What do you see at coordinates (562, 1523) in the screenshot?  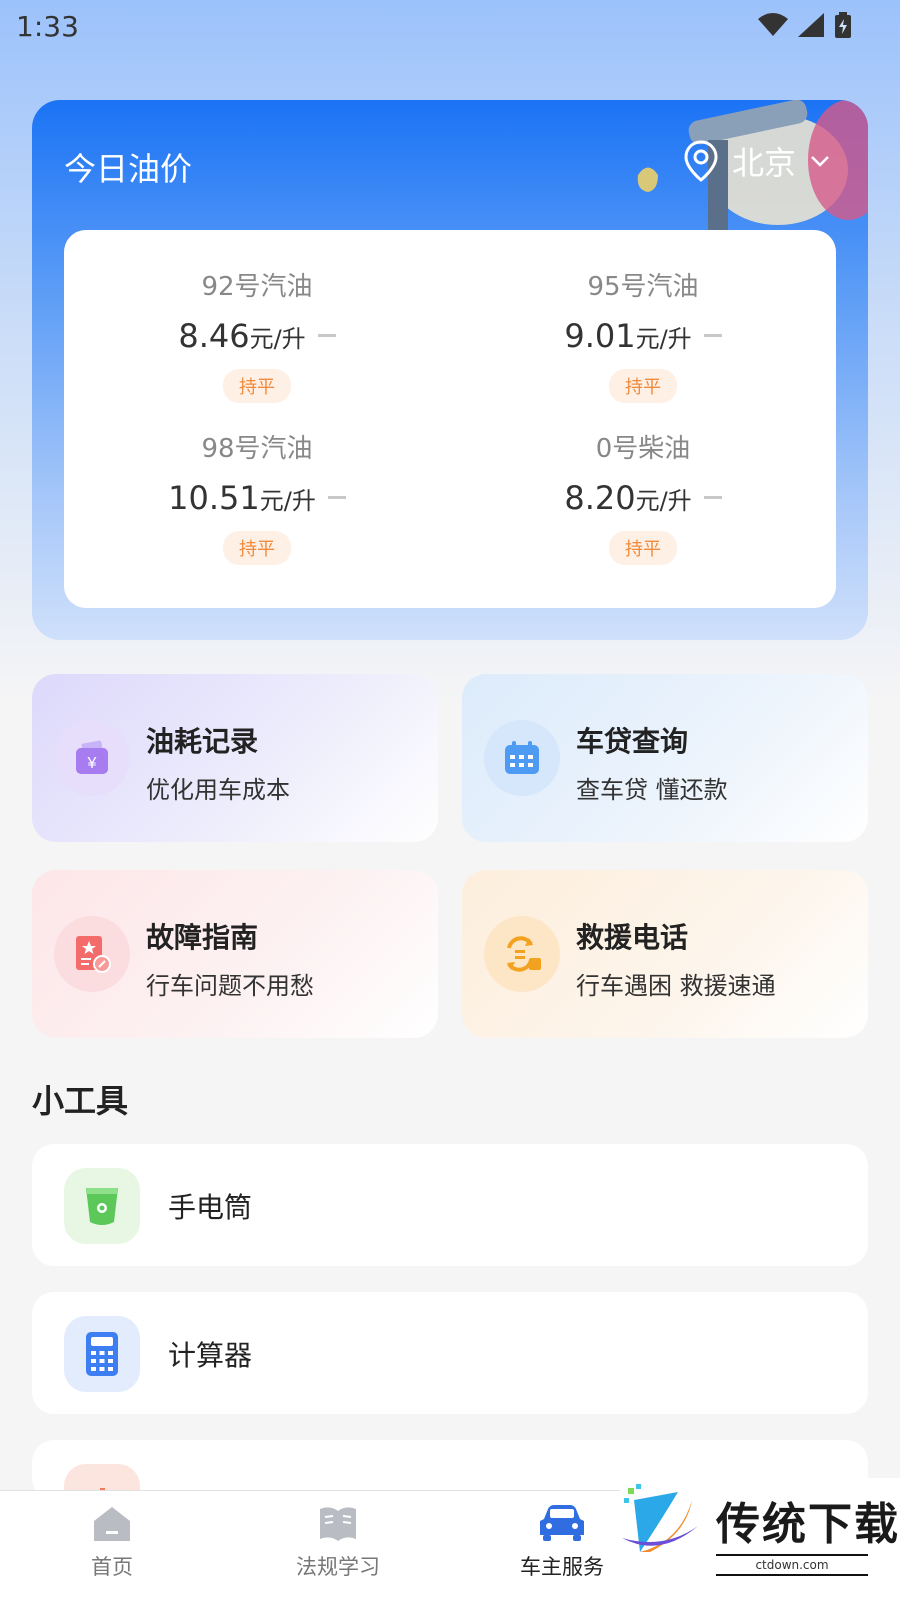 I see `car-icon` at bounding box center [562, 1523].